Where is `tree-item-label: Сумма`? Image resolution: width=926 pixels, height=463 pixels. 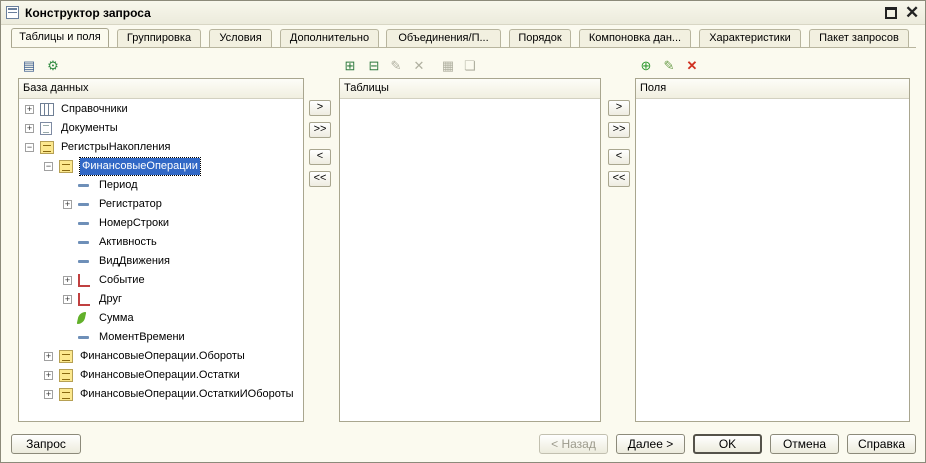
tree-item-label: Сумма is located at coordinates (116, 318).